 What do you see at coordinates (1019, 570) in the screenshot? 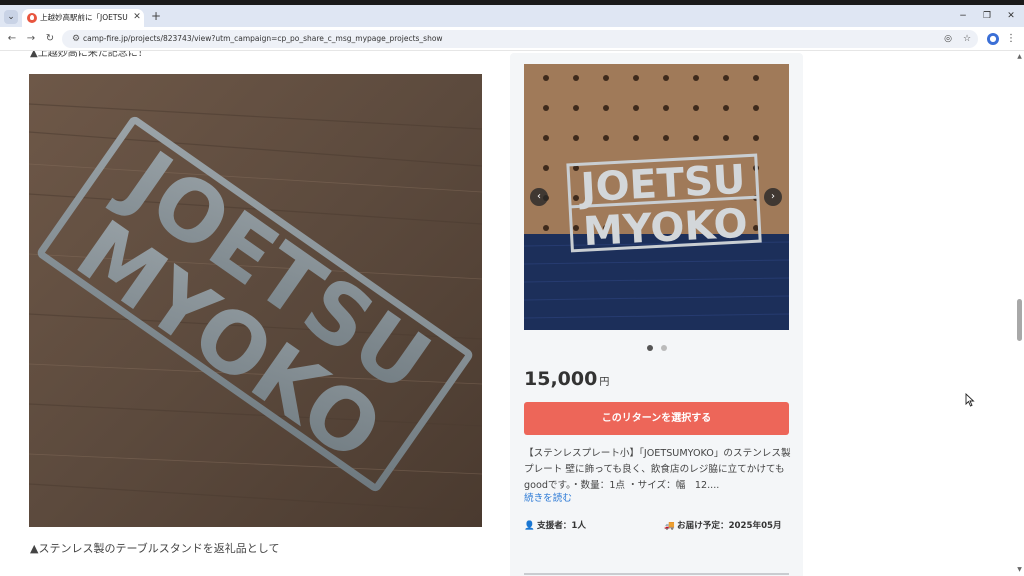
I see `scroll-down-icon: ▼` at bounding box center [1019, 570].